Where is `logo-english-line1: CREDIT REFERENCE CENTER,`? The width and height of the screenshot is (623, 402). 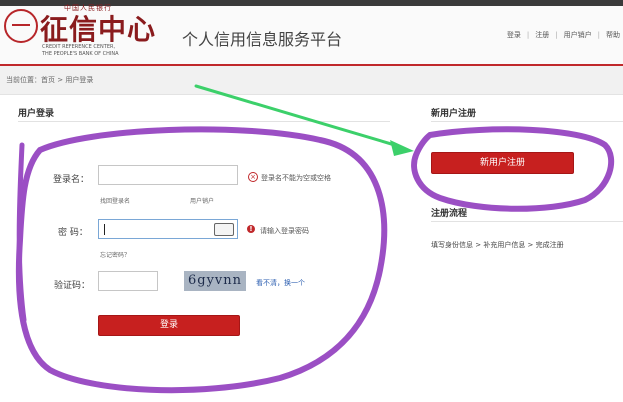
logo-english-line1: CREDIT REFERENCE CENTER, is located at coordinates (79, 47).